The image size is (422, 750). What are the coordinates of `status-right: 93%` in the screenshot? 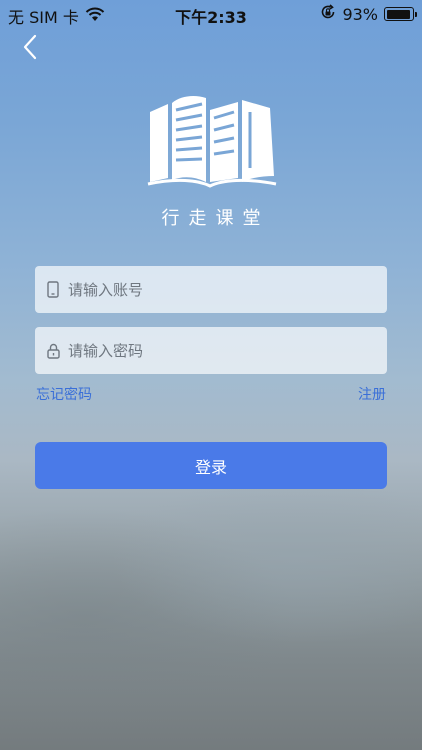 It's located at (368, 14).